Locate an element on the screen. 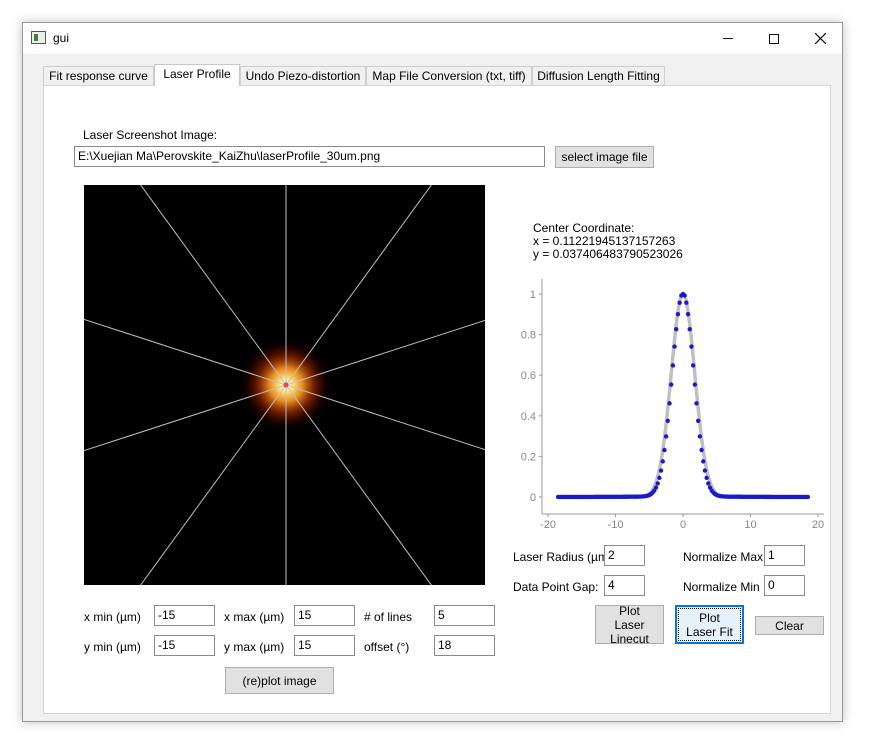 The image size is (878, 752). close-icon is located at coordinates (820, 38).